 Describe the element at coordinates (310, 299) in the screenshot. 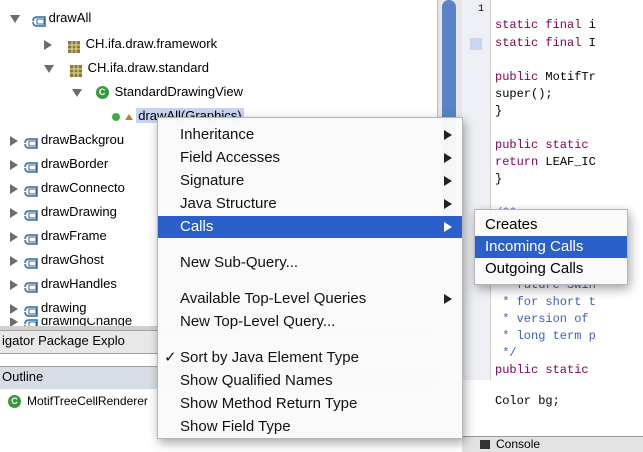

I see `menu-item-available-top-level-queries: Available Top-Level Queries` at that location.